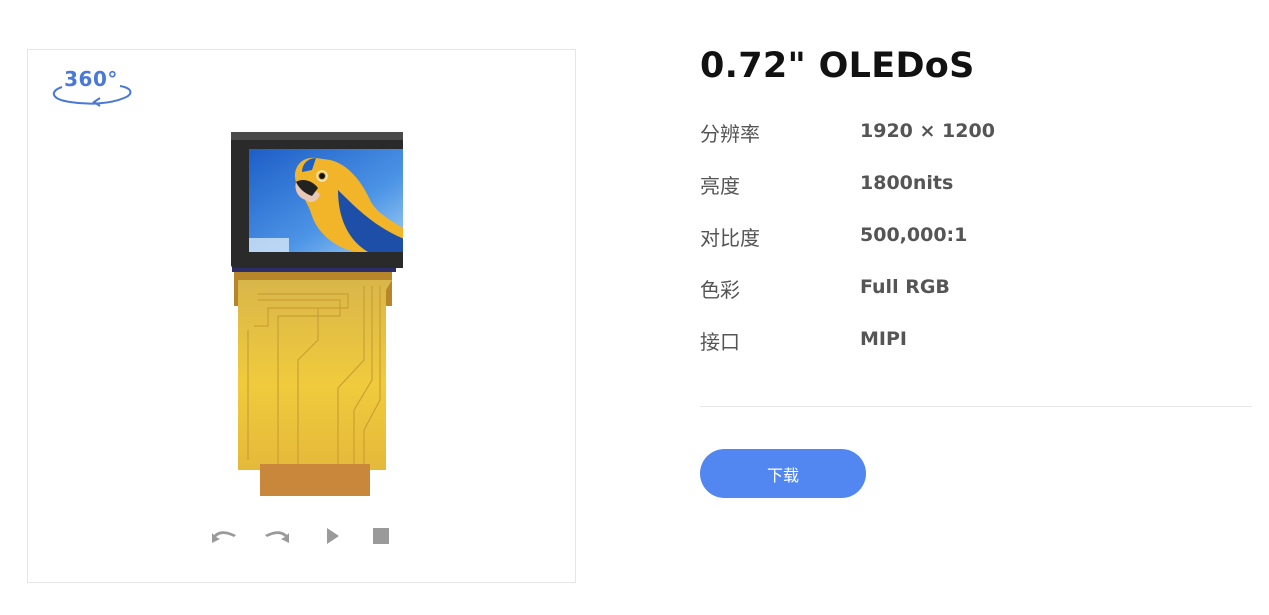 The width and height of the screenshot is (1269, 615). What do you see at coordinates (720, 186) in the screenshot?
I see `spec-key: 亮度` at bounding box center [720, 186].